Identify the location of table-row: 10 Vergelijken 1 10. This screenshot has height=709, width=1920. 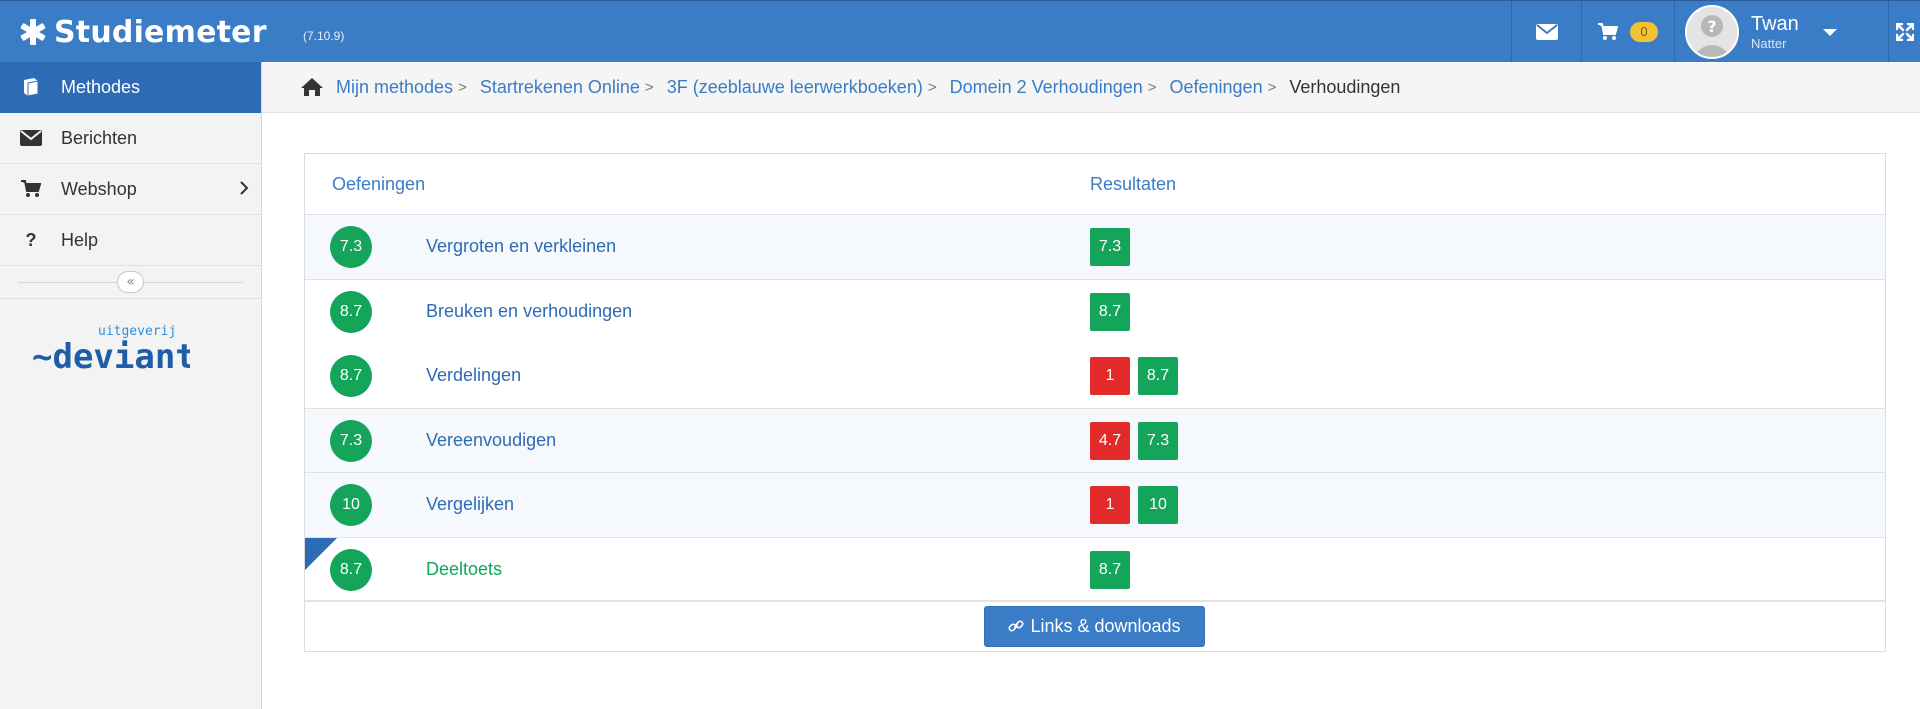
(1095, 505).